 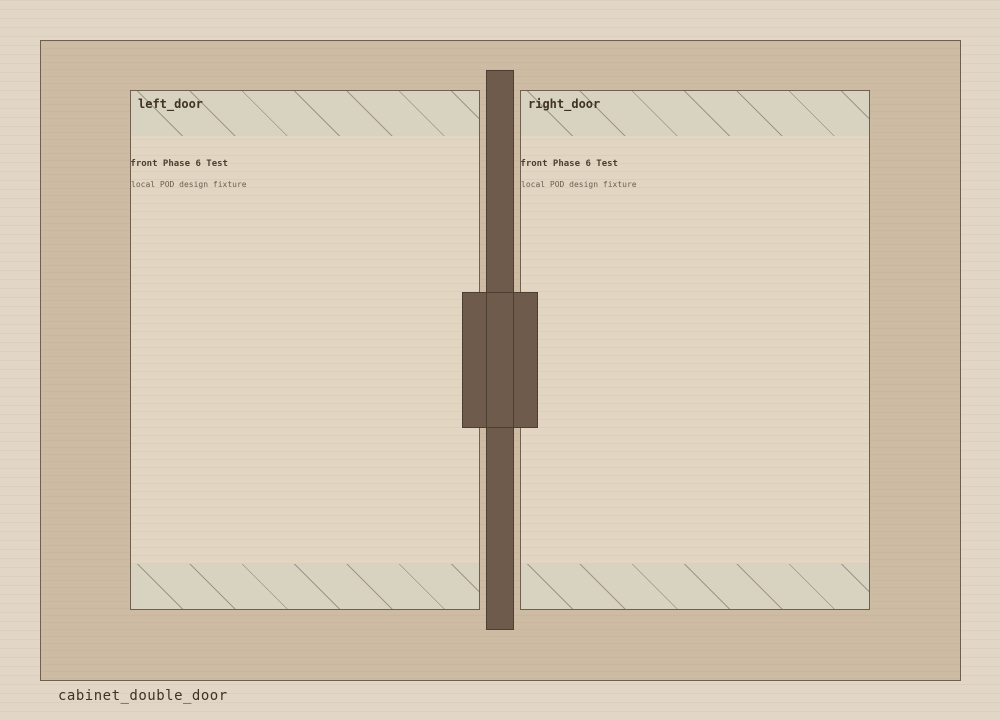 I want to click on right-door-title: efront Phase 6 Test, so click(x=569, y=164).